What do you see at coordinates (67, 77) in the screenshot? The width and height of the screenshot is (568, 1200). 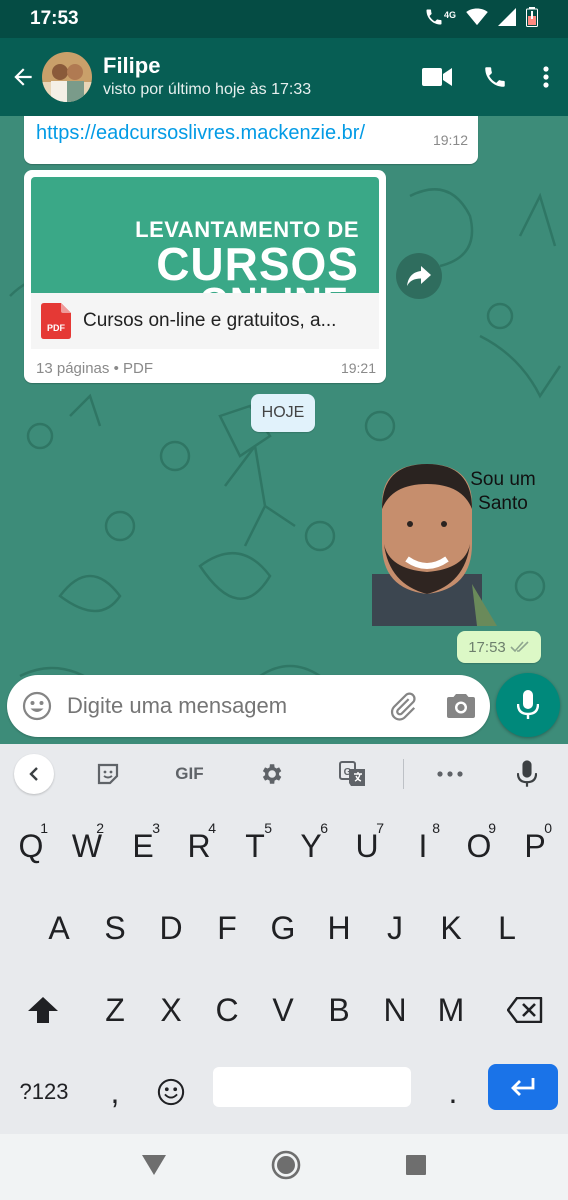 I see `contact-avatar` at bounding box center [67, 77].